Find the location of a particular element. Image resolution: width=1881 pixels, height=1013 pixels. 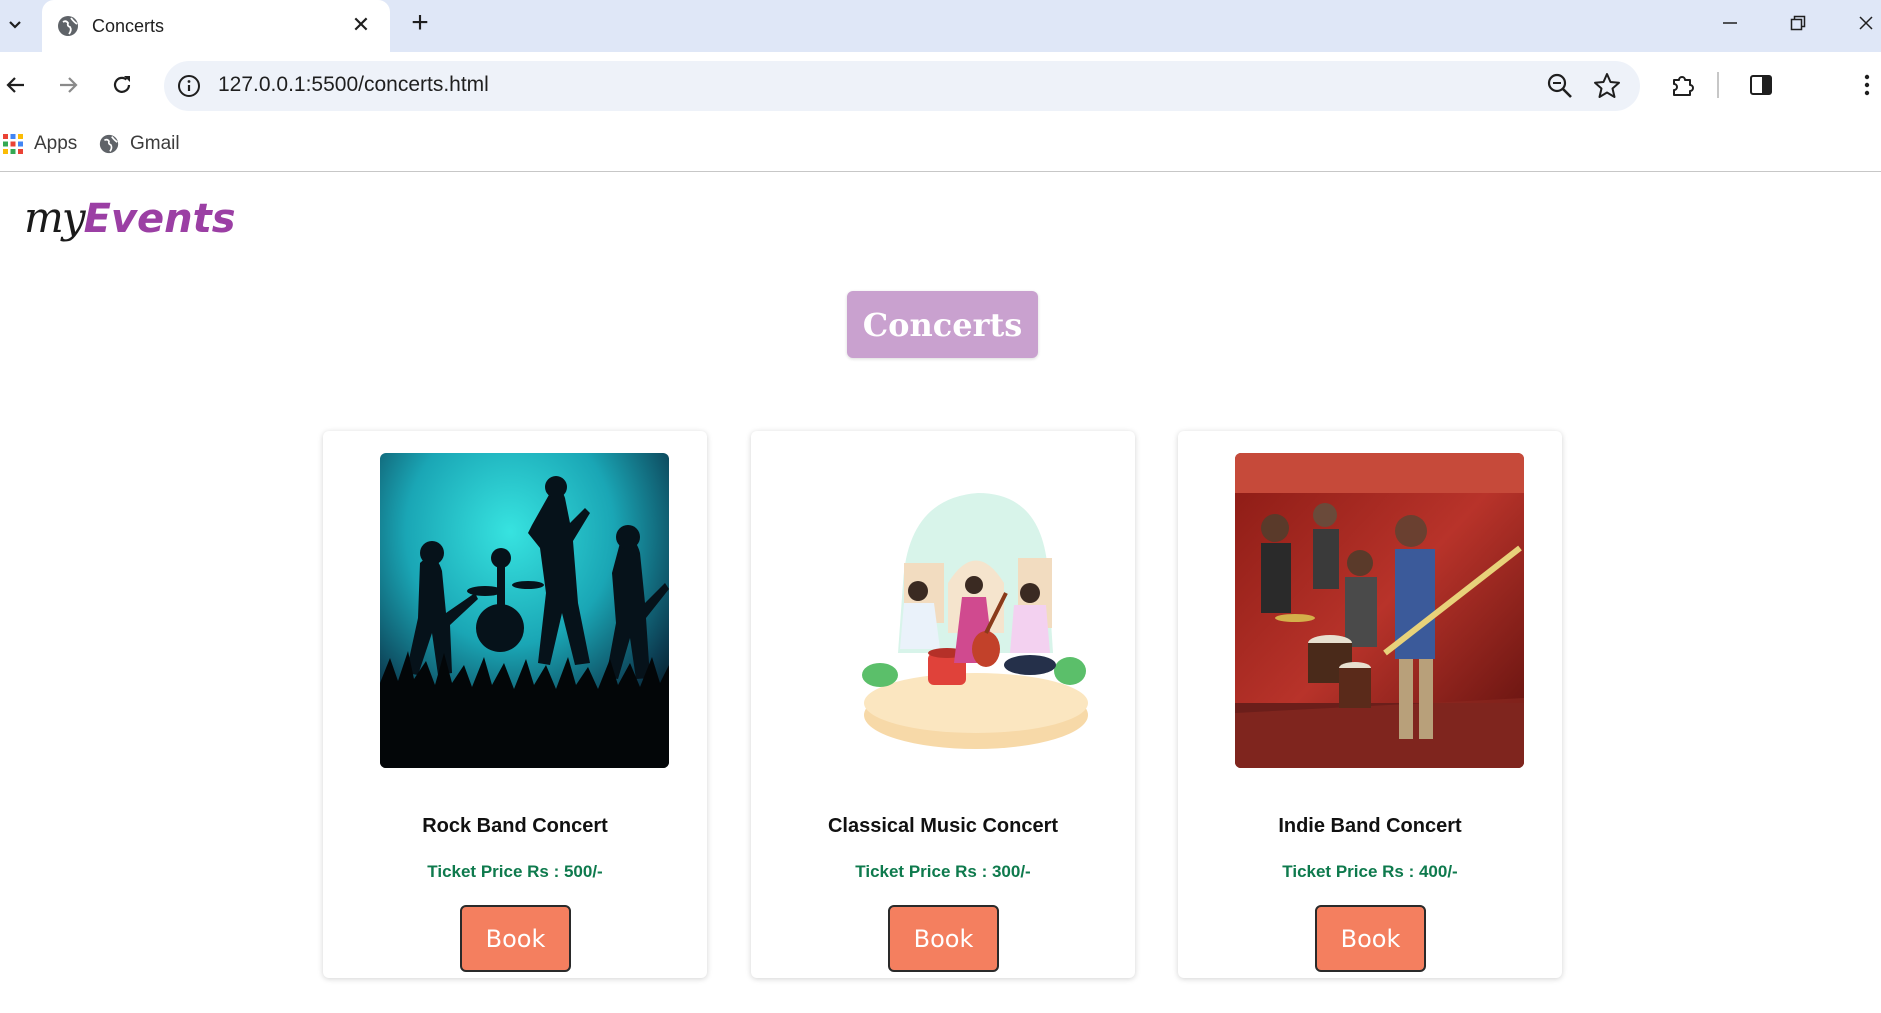

bookmark-gmail-label: Gmail is located at coordinates (155, 143).